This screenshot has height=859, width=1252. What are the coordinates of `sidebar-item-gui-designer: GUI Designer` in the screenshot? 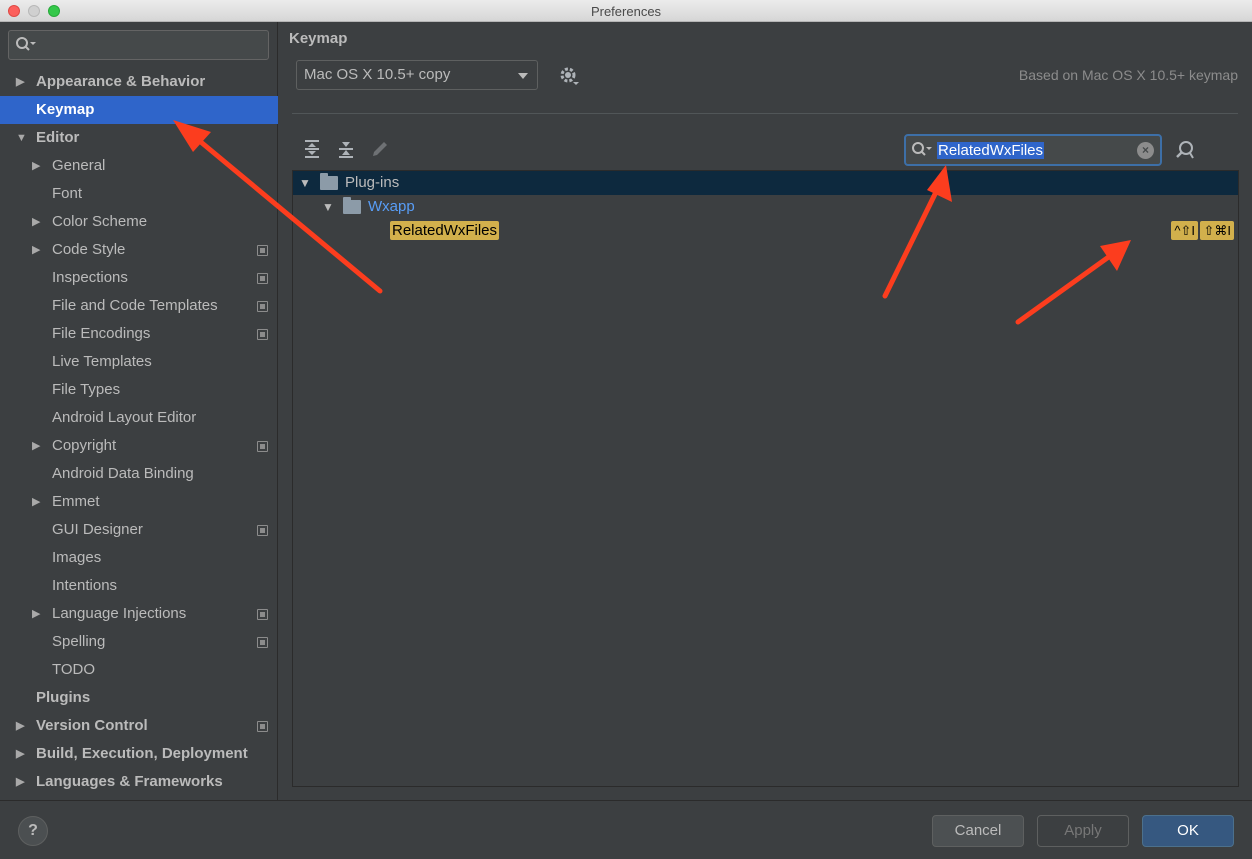 It's located at (139, 530).